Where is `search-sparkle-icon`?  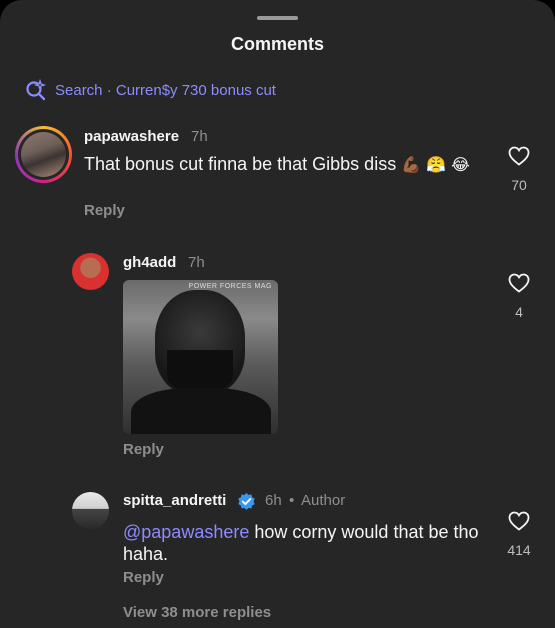
search-sparkle-icon is located at coordinates (36, 90).